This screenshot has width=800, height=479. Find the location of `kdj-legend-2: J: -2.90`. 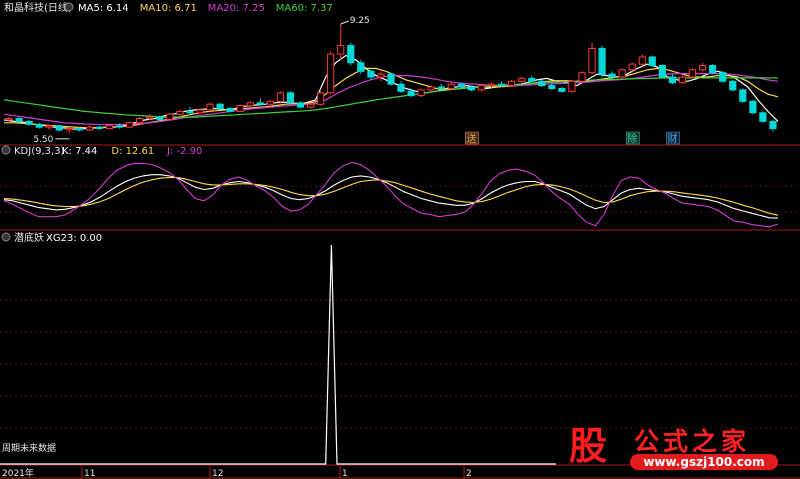

kdj-legend-2: J: -2.90 is located at coordinates (184, 151).